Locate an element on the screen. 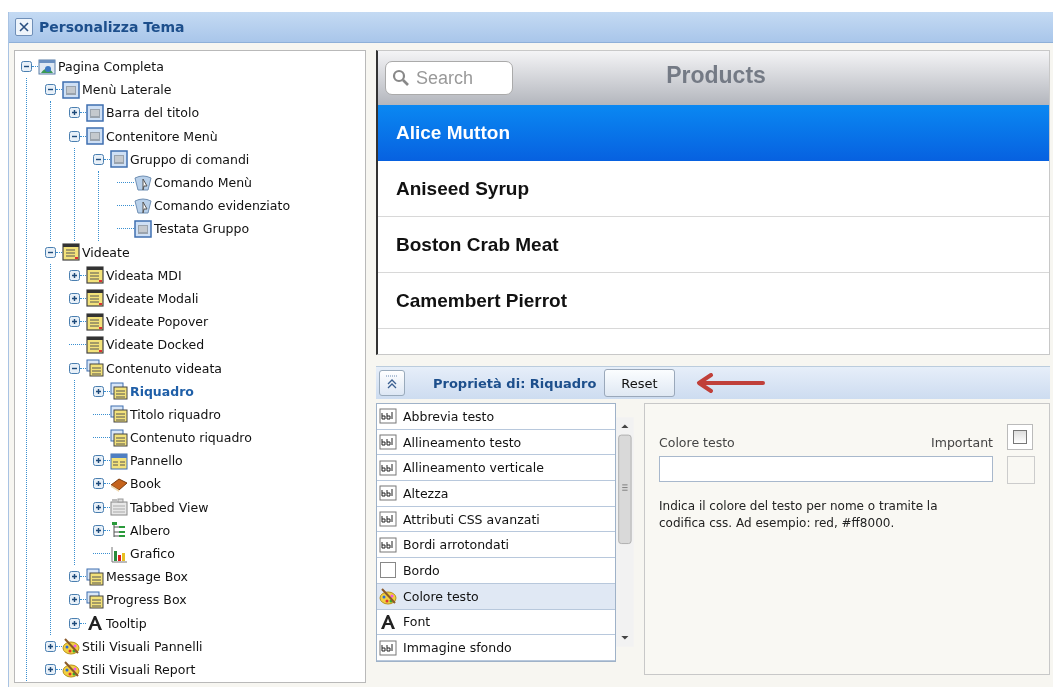 This screenshot has height=687, width=1053. tree-item: Tooltip is located at coordinates (126, 623).